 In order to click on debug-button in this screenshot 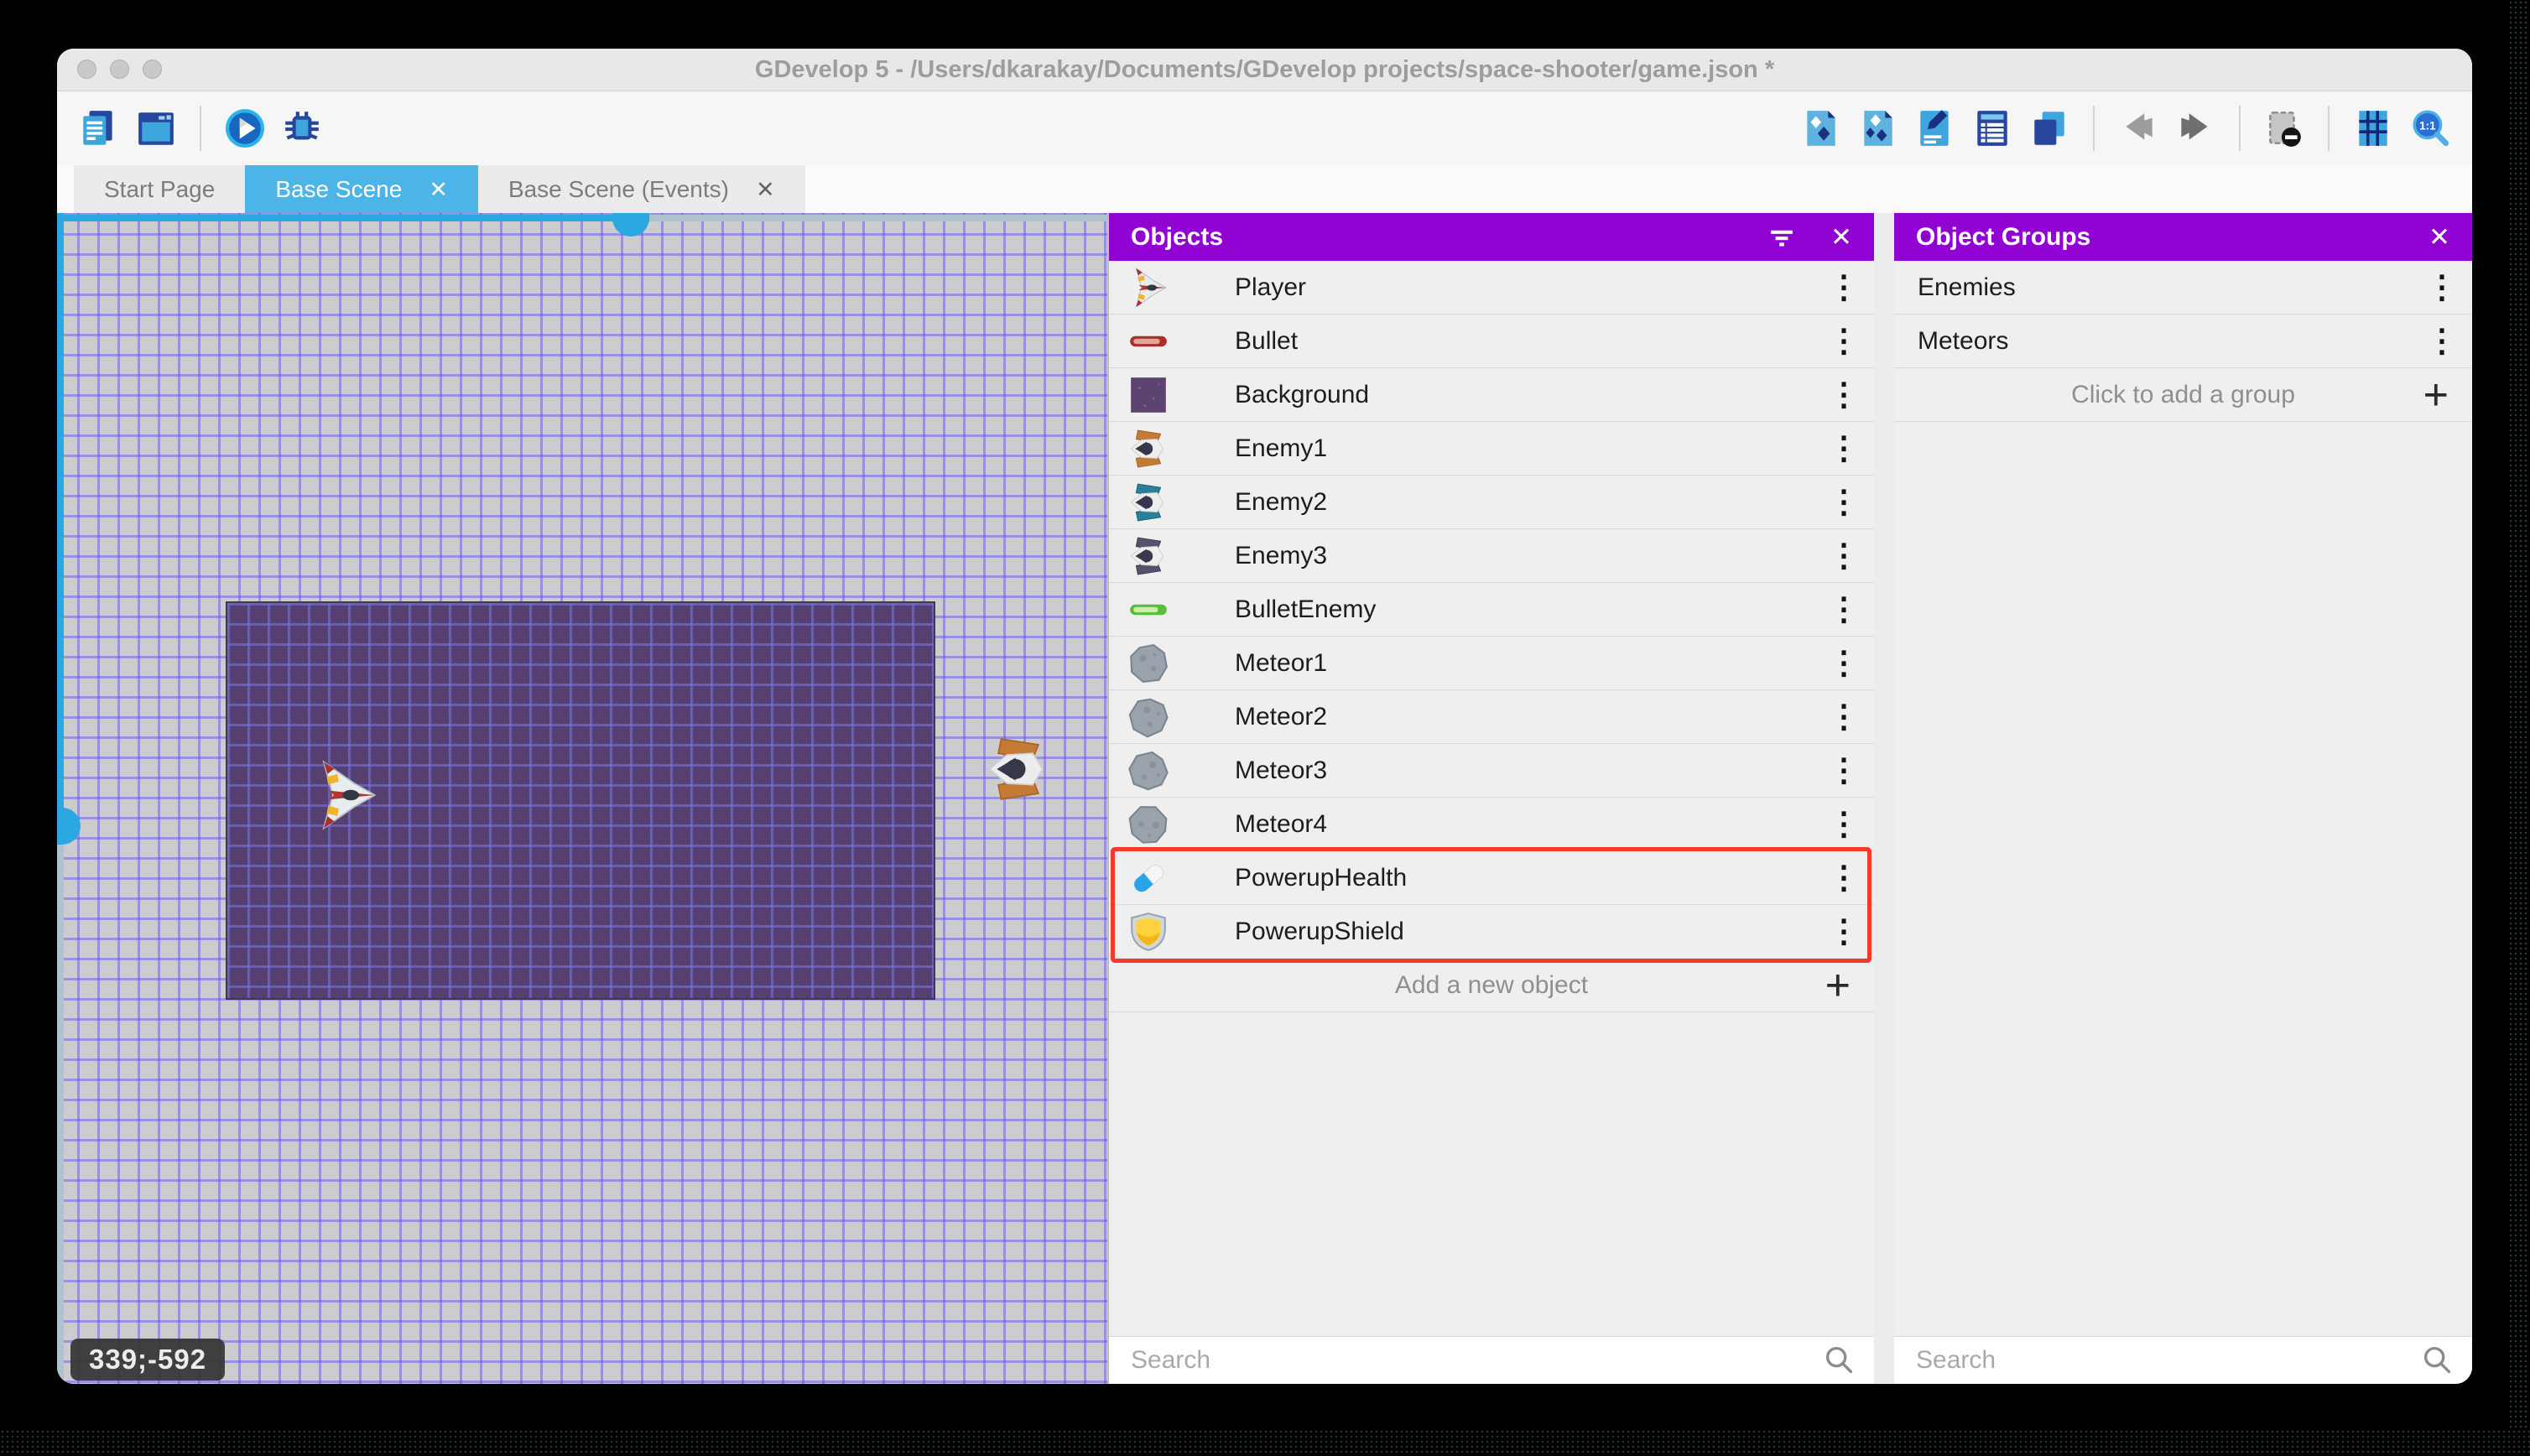, I will do `click(302, 128)`.